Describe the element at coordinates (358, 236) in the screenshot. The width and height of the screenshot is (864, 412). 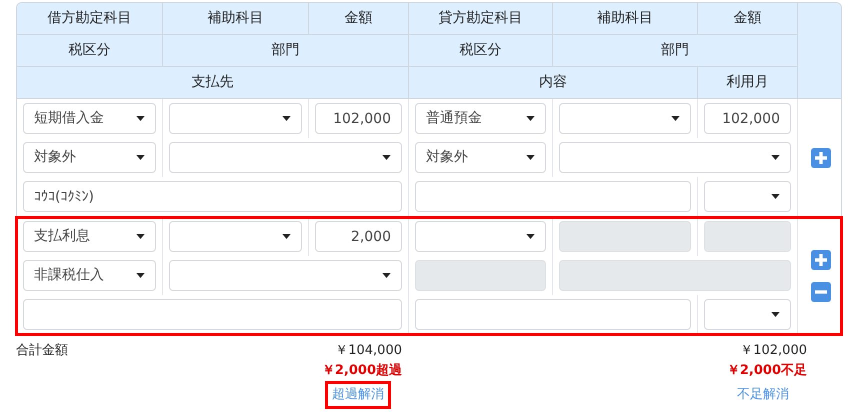
I see `input-field: 2,000` at that location.